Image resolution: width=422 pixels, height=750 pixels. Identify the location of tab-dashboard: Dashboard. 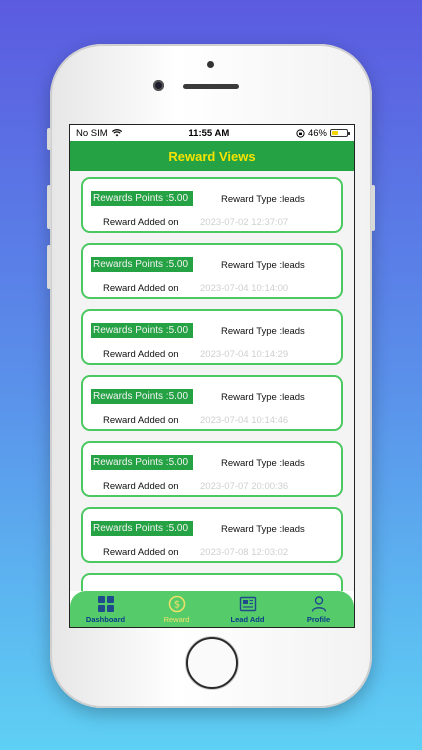
(105, 609).